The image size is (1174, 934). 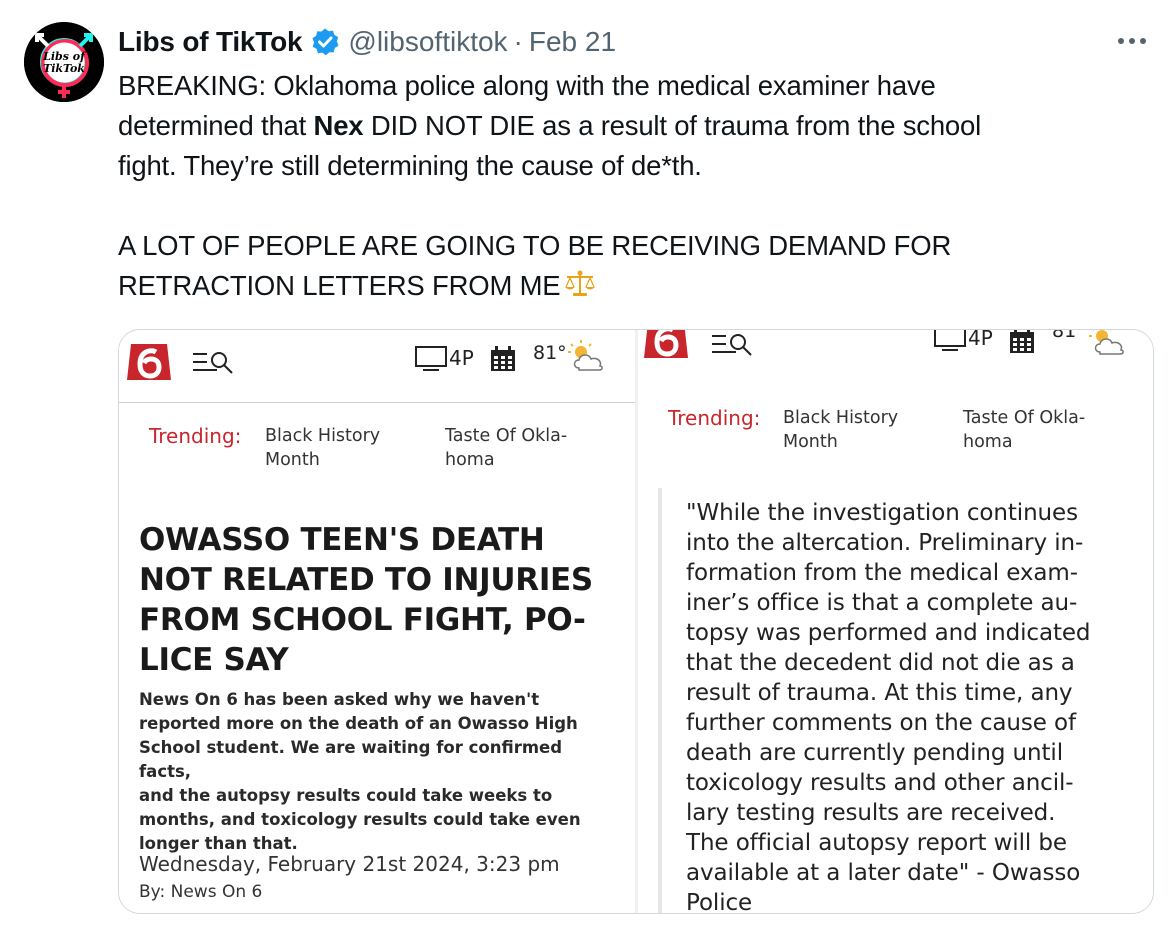 I want to click on tweet-date: Feb 21, so click(x=572, y=42).